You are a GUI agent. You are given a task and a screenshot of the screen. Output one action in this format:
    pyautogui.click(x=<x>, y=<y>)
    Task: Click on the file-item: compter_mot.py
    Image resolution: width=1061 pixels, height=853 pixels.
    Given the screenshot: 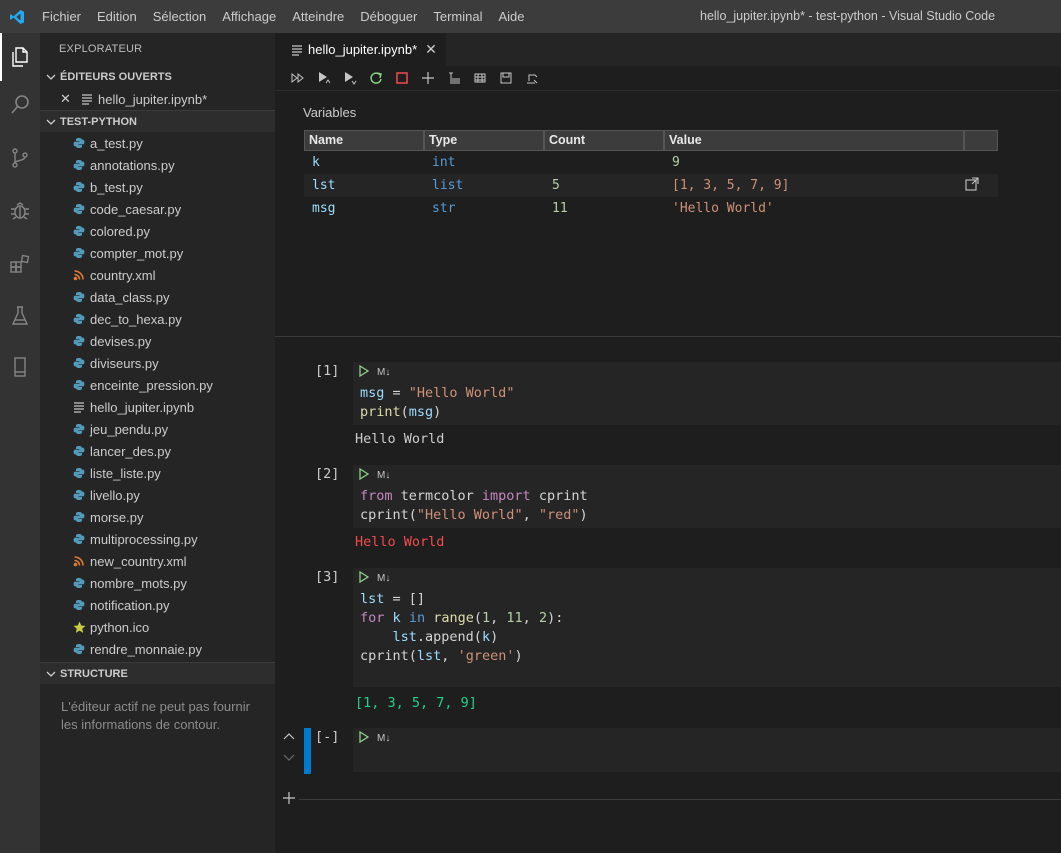 What is the action you would take?
    pyautogui.click(x=157, y=253)
    